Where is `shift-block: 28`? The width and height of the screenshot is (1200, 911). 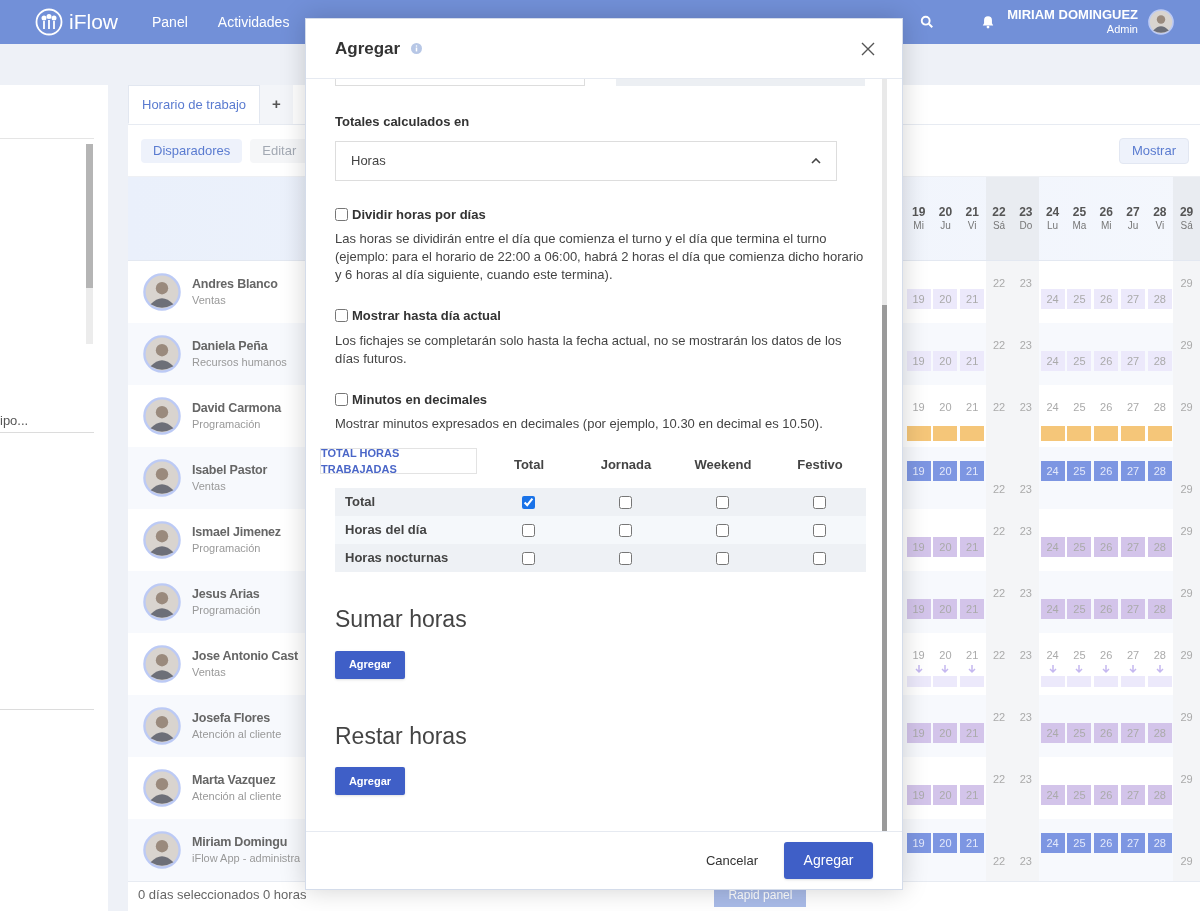 shift-block: 28 is located at coordinates (1159, 843).